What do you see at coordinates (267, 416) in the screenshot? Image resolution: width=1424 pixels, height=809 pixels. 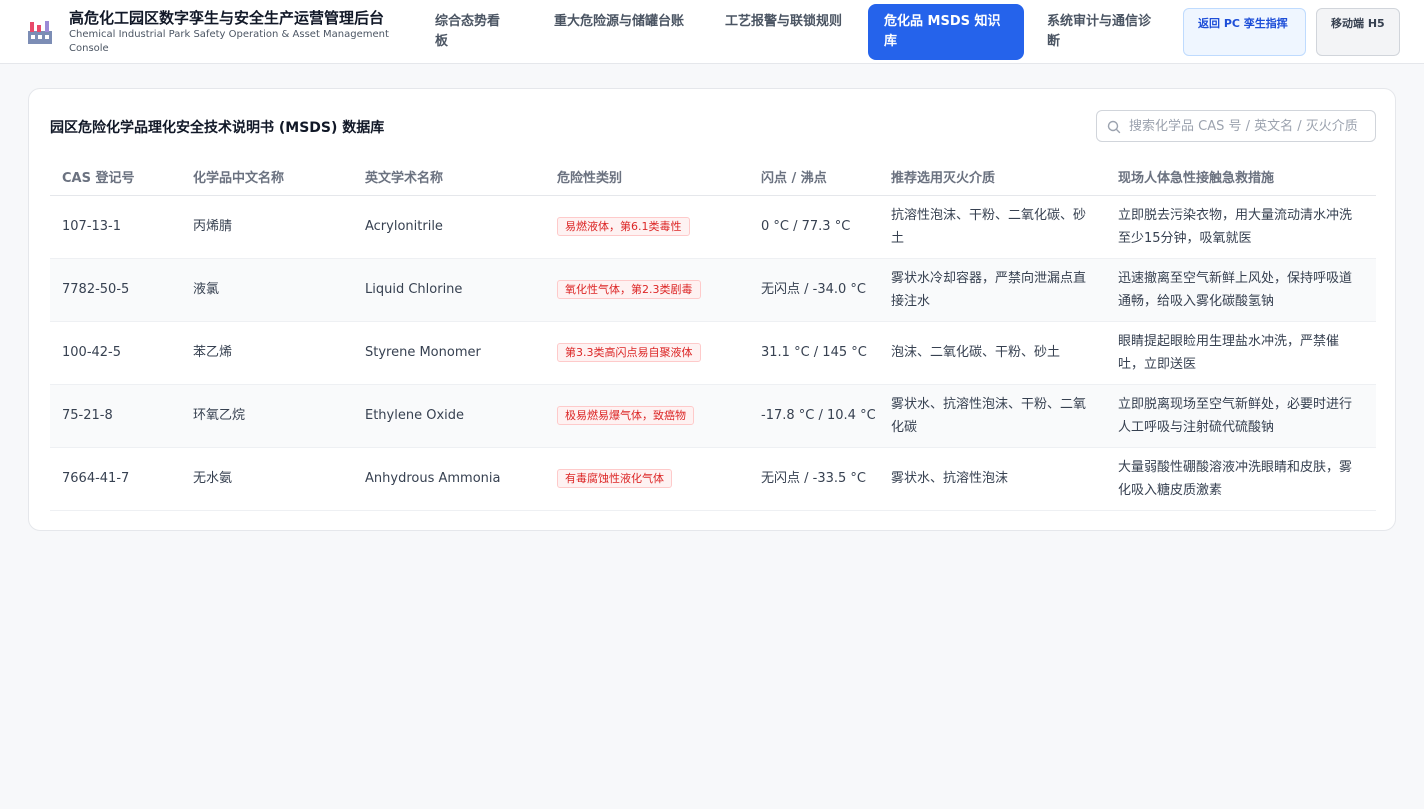 I see `chemical-cn-name: 环氧乙烷` at bounding box center [267, 416].